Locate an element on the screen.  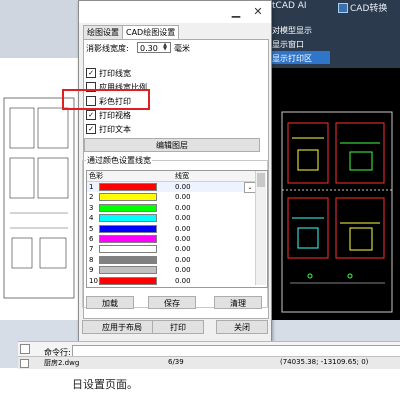
color-index: 7 is located at coordinates (91, 249).